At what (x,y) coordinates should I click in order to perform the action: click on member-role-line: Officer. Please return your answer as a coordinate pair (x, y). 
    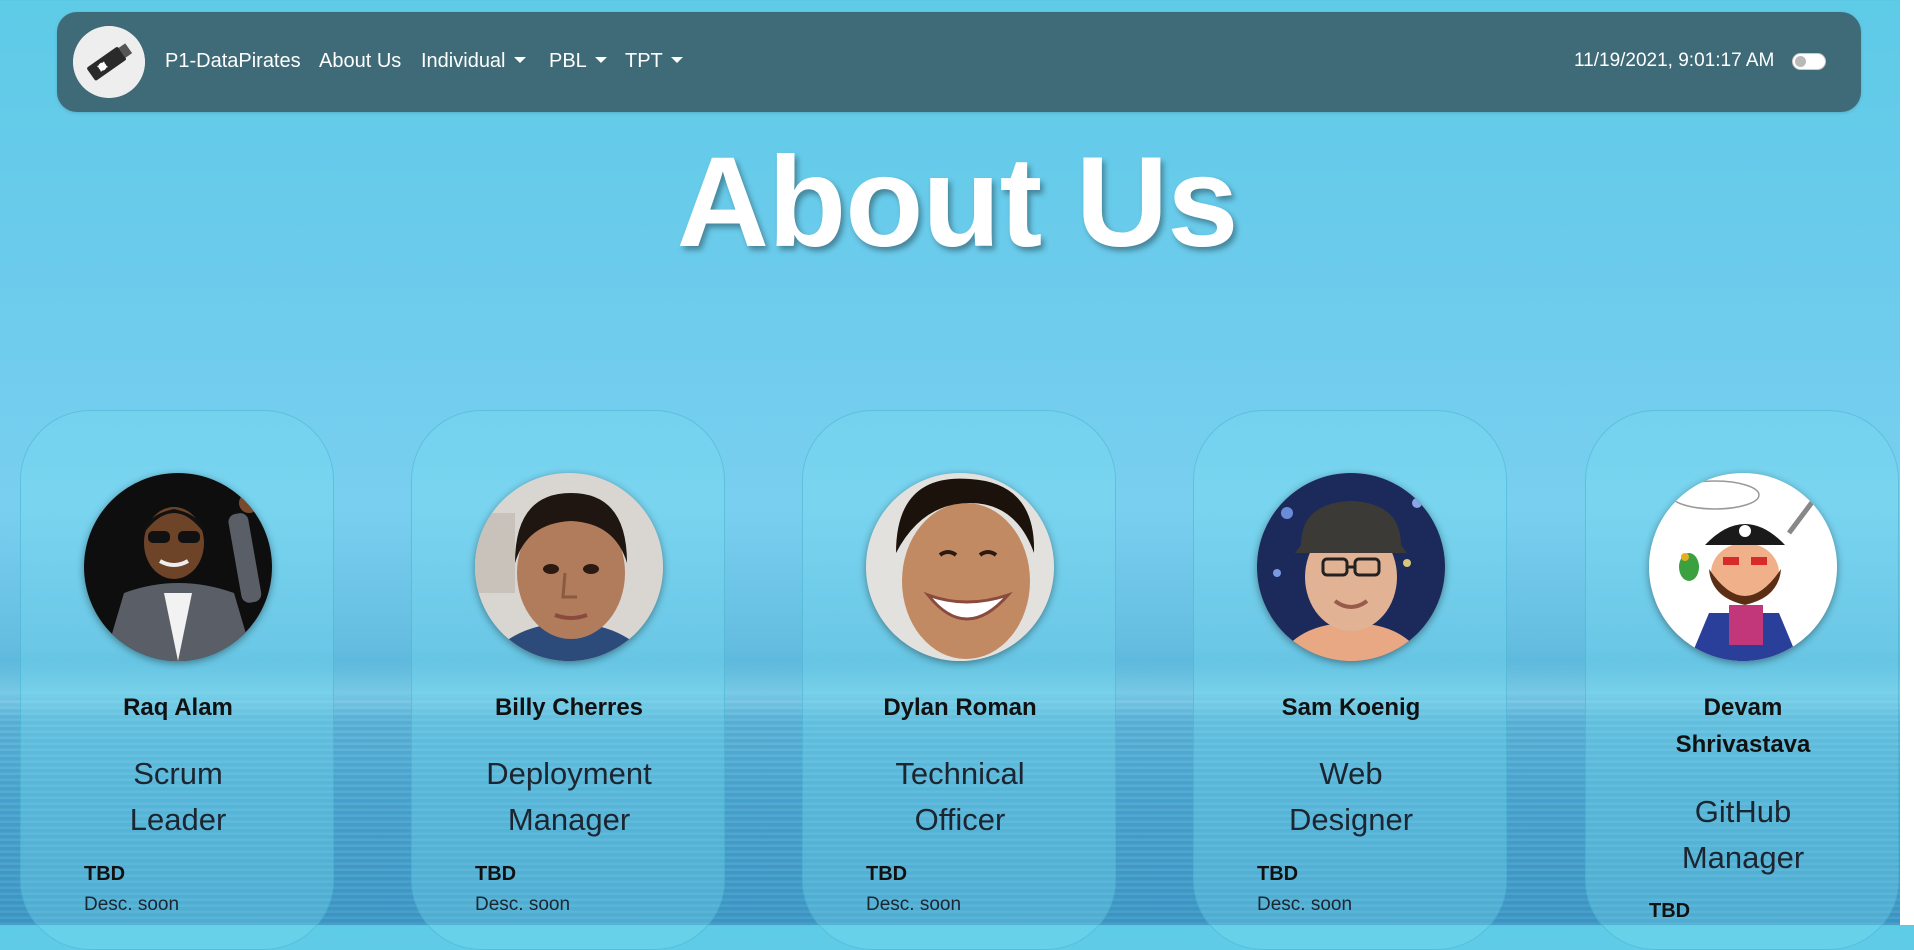
    Looking at the image, I should click on (960, 819).